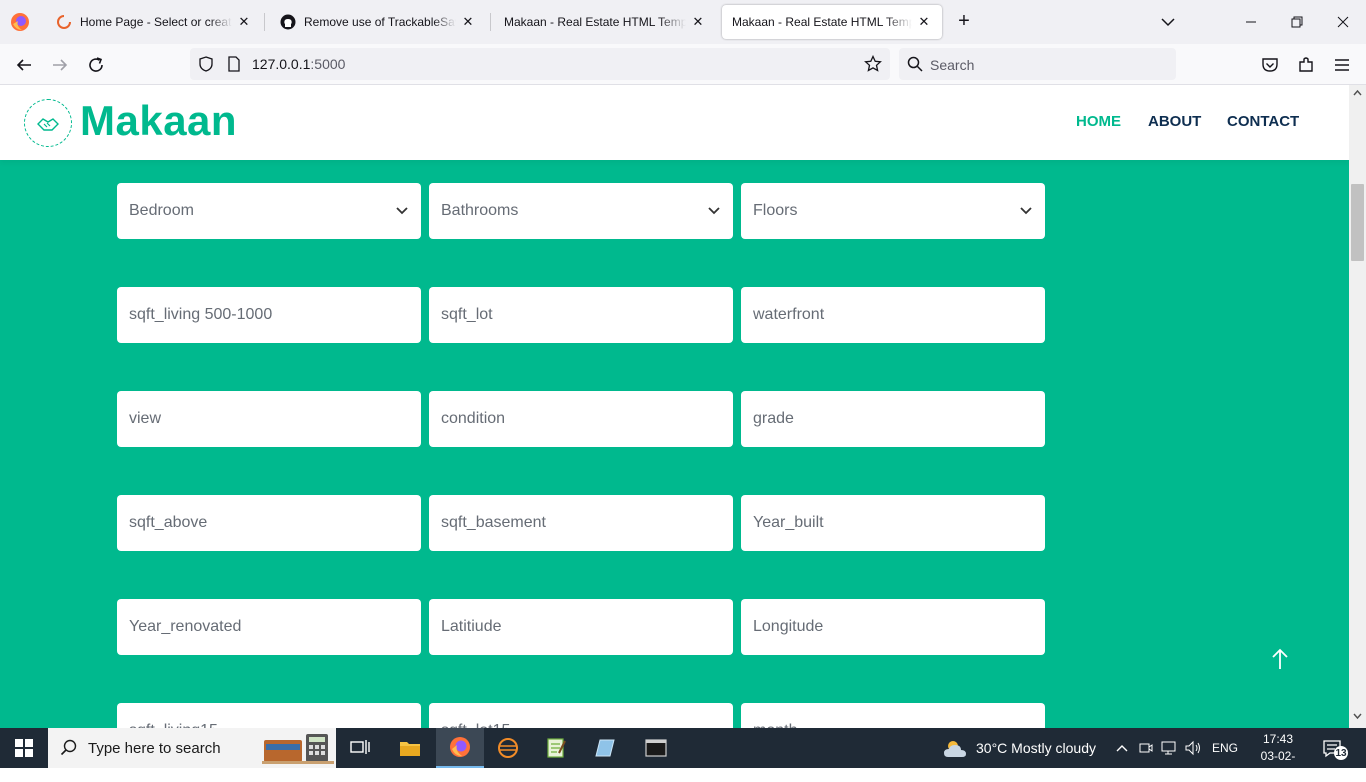 This screenshot has height=782, width=1366. What do you see at coordinates (893, 627) in the screenshot?
I see `longitude-input: Longitude` at bounding box center [893, 627].